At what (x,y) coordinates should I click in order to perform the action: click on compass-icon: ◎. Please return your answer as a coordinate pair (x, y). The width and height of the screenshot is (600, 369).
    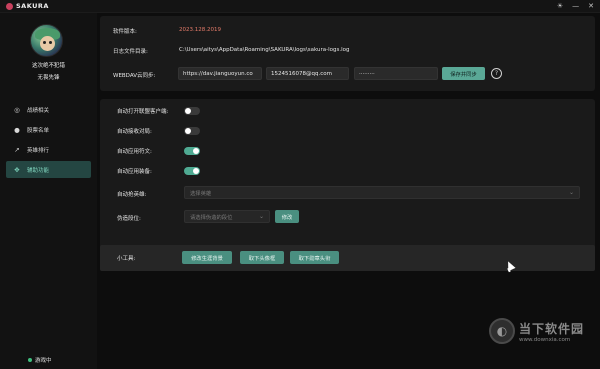
    Looking at the image, I should click on (17, 109).